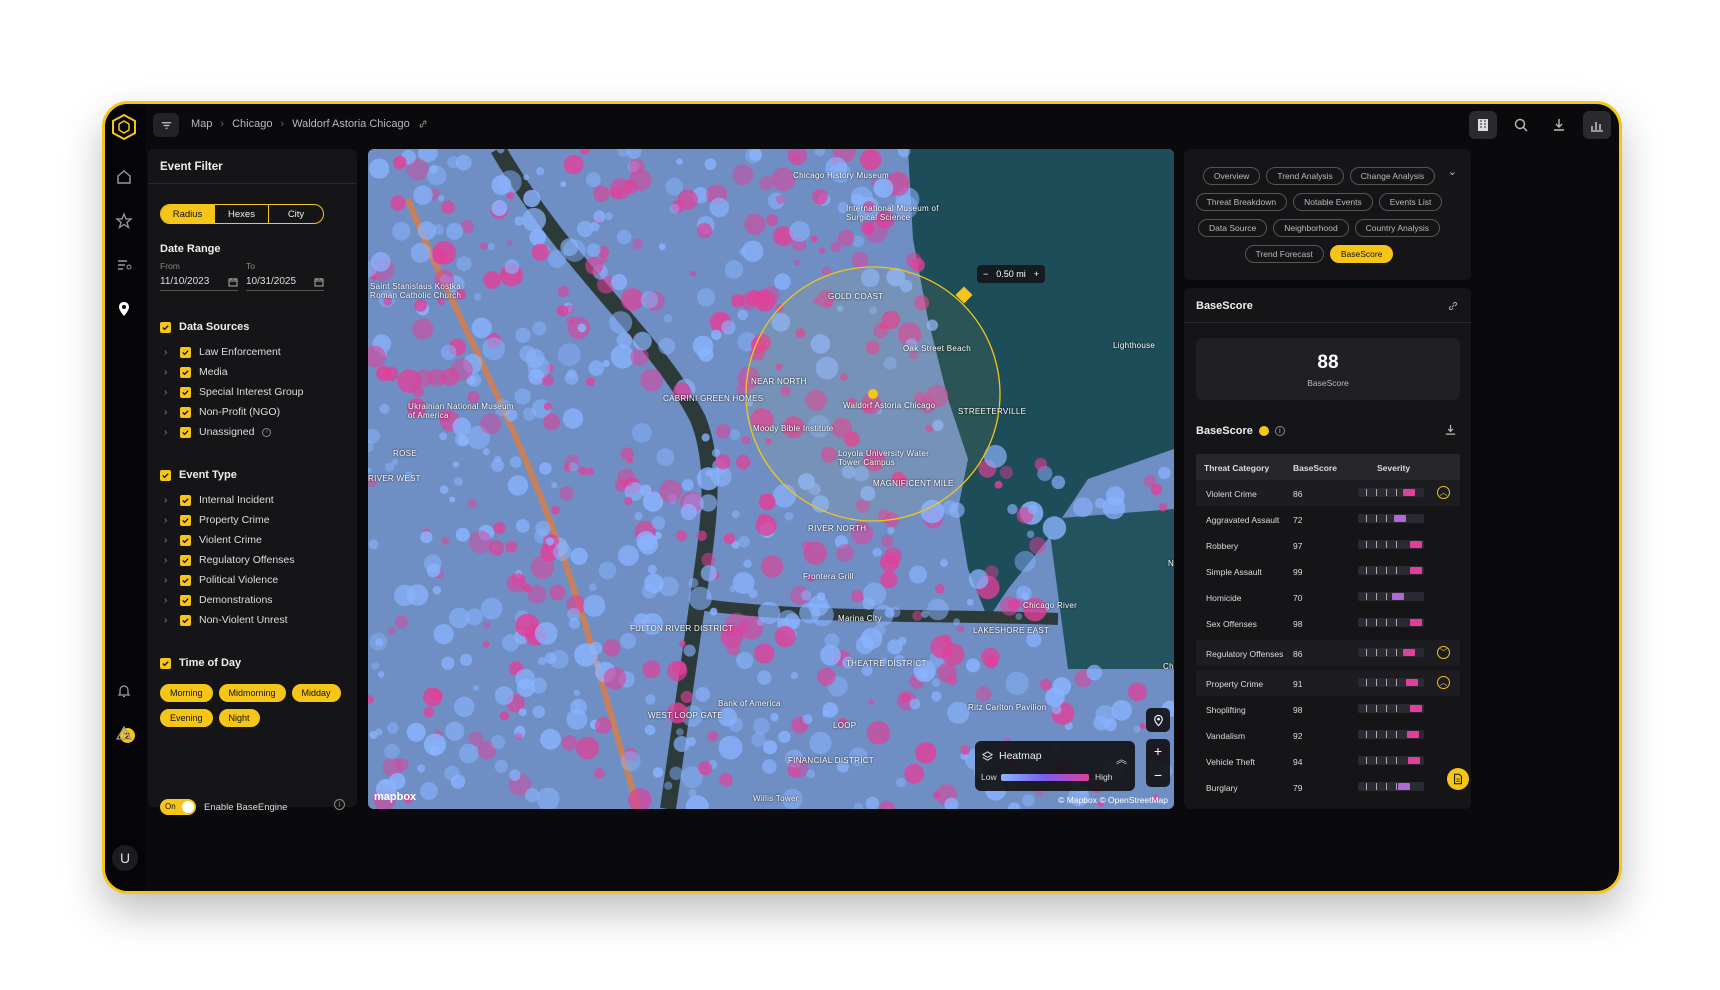  Describe the element at coordinates (1036, 274) in the screenshot. I see `plus-icon: +` at that location.